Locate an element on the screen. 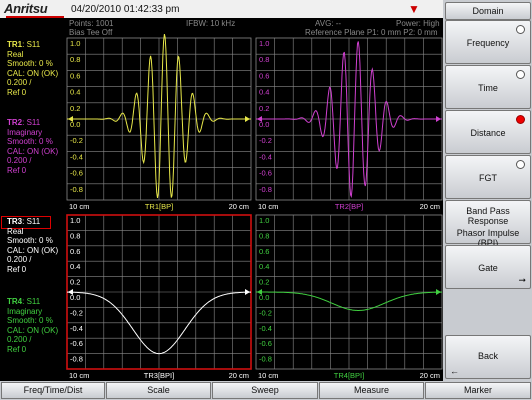 Image resolution: width=532 pixels, height=400 pixels. x-start-label-tr1: 10 cm is located at coordinates (79, 206).